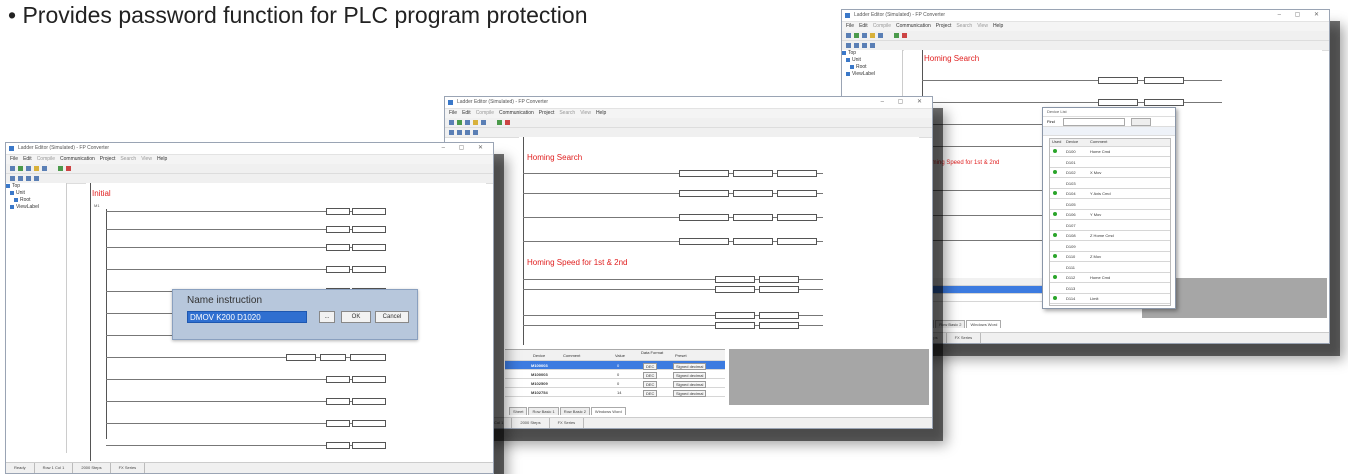 This screenshot has width=1348, height=474. What do you see at coordinates (1110, 278) in the screenshot?
I see `list-item: D112 Home Cmd` at bounding box center [1110, 278].